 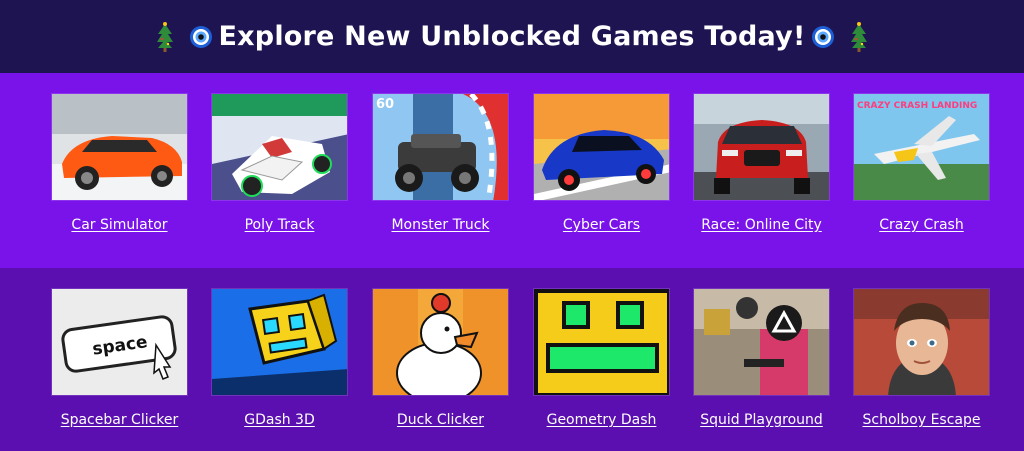 What do you see at coordinates (119, 420) in the screenshot?
I see `game-title: Spacebar Clicker` at bounding box center [119, 420].